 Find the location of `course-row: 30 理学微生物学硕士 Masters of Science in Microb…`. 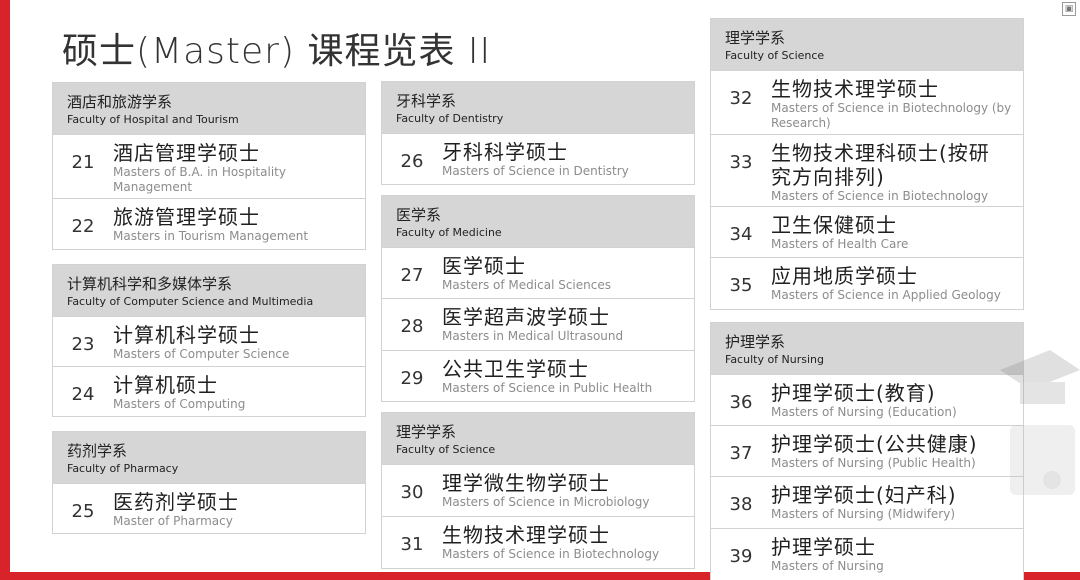

course-row: 30 理学微生物学硕士 Masters of Science in Microb… is located at coordinates (538, 490).